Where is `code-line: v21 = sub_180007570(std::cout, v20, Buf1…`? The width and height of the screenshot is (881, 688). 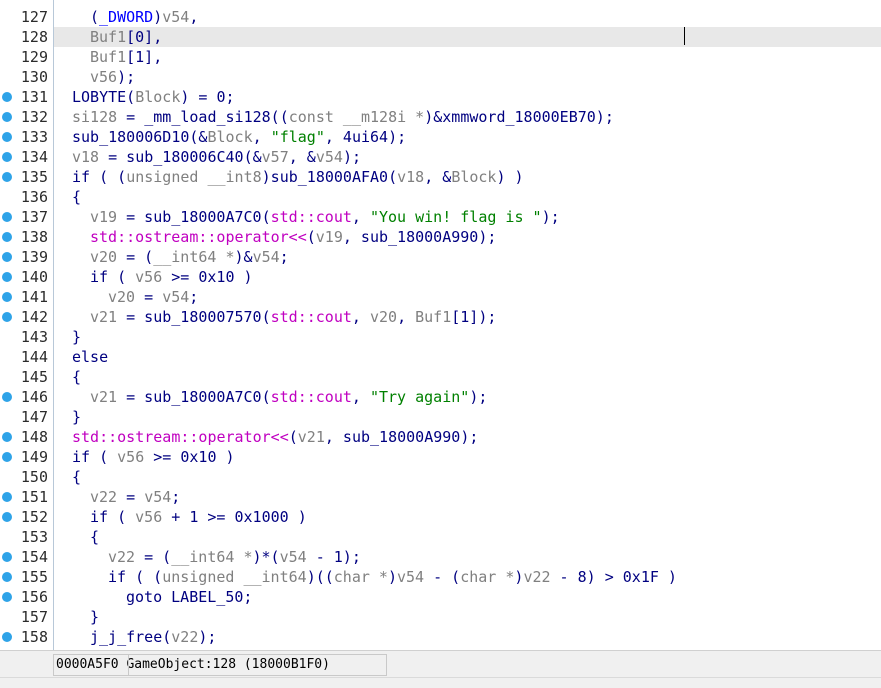 code-line: v21 = sub_180007570(std::cout, v20, Buf1… is located at coordinates (467, 317).